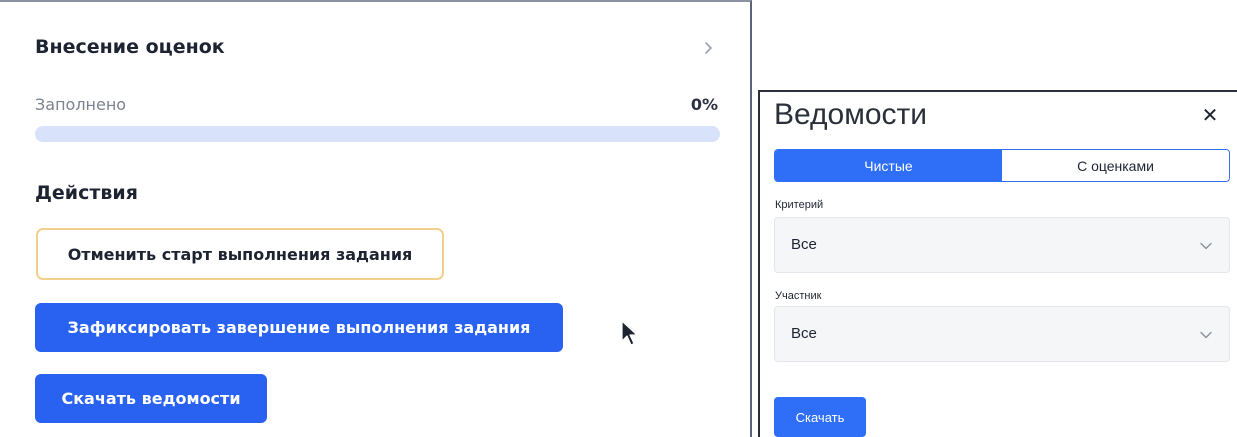 The width and height of the screenshot is (1237, 437). I want to click on criterion-select: Все, so click(1002, 245).